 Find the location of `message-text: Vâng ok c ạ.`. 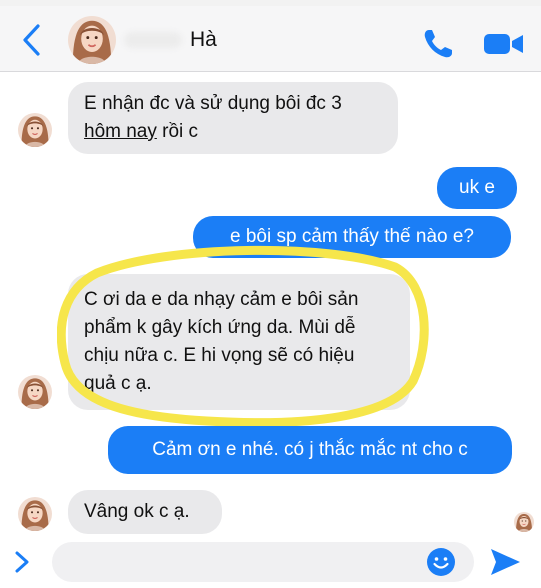

message-text: Vâng ok c ạ. is located at coordinates (137, 511).